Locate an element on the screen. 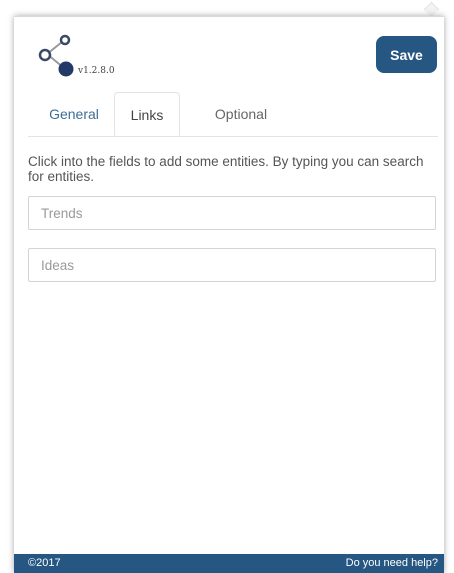  tab-links: Links is located at coordinates (147, 114).